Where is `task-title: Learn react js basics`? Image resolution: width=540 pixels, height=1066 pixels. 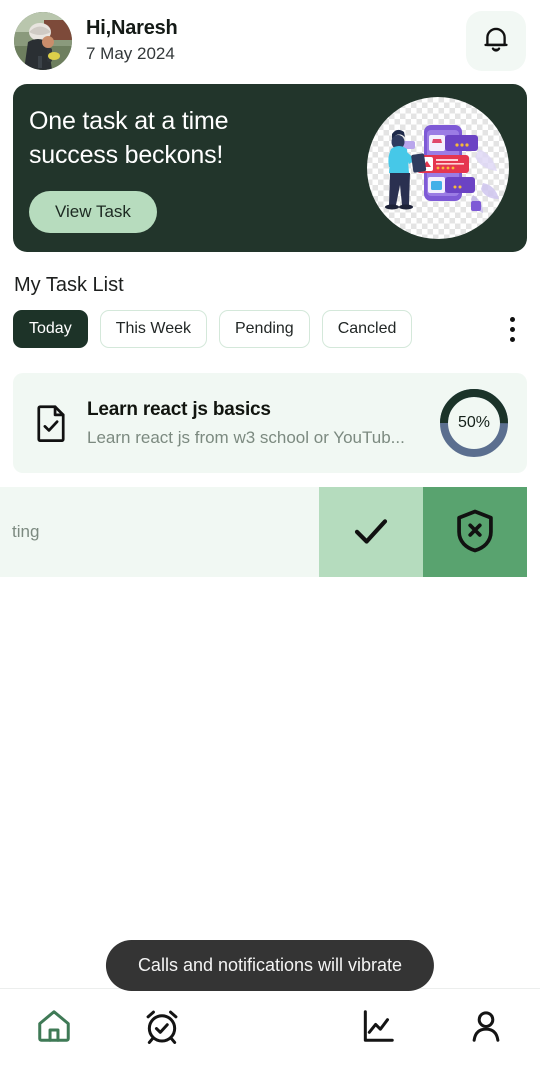 task-title: Learn react js basics is located at coordinates (179, 409).